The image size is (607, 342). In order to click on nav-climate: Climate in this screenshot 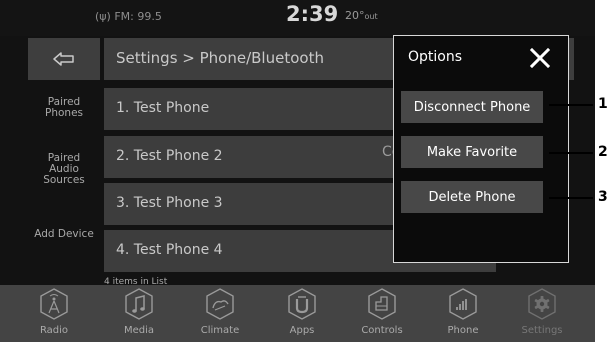, I will do `click(220, 313)`.